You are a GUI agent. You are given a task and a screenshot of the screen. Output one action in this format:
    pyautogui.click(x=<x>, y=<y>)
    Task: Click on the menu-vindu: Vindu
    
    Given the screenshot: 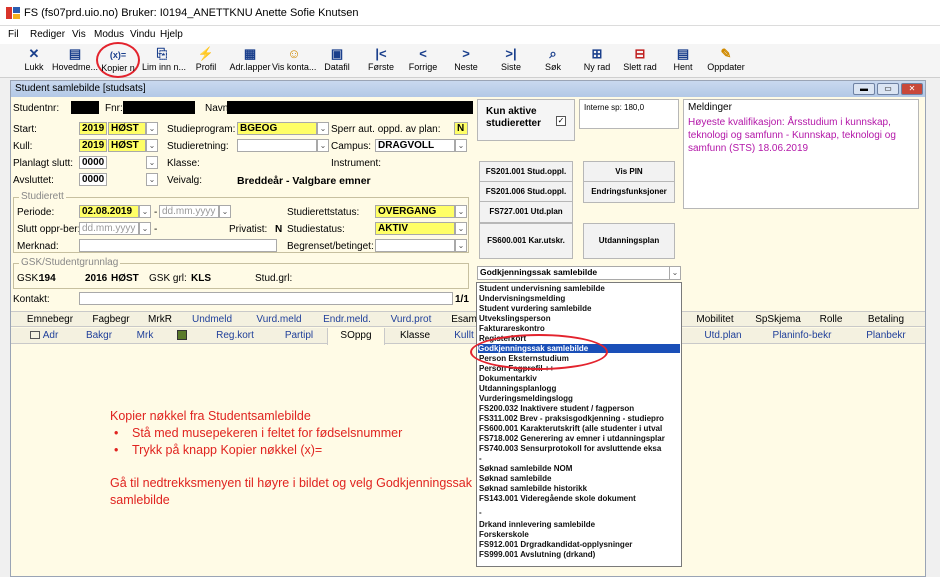 What is the action you would take?
    pyautogui.click(x=142, y=34)
    